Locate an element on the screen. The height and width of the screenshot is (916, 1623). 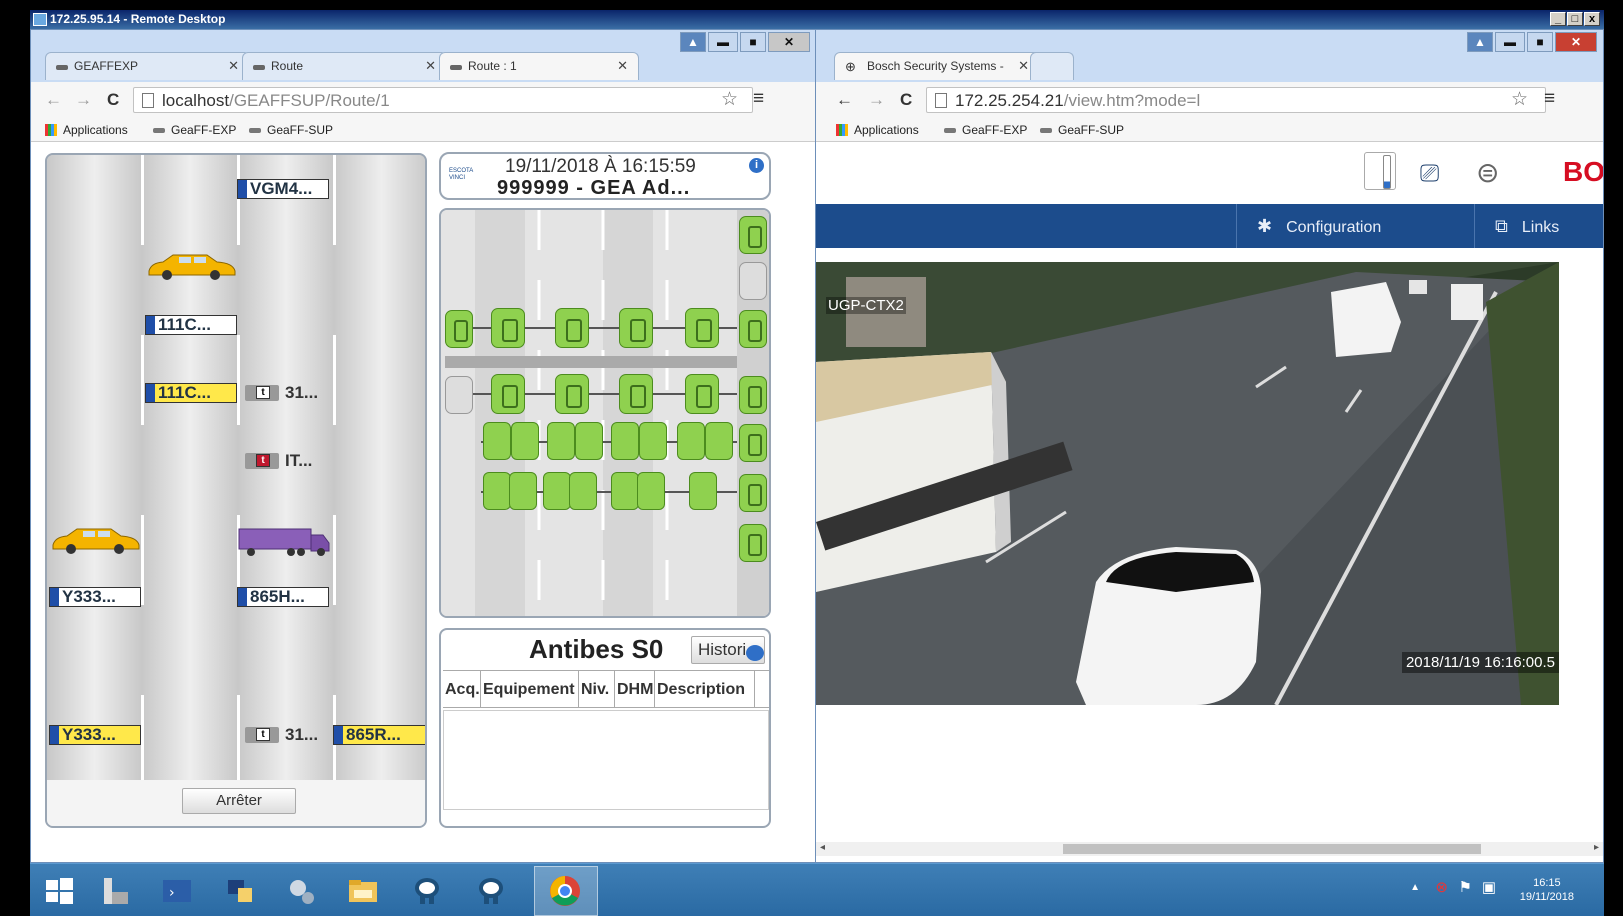
new-tab-button is located at coordinates (1052, 66).